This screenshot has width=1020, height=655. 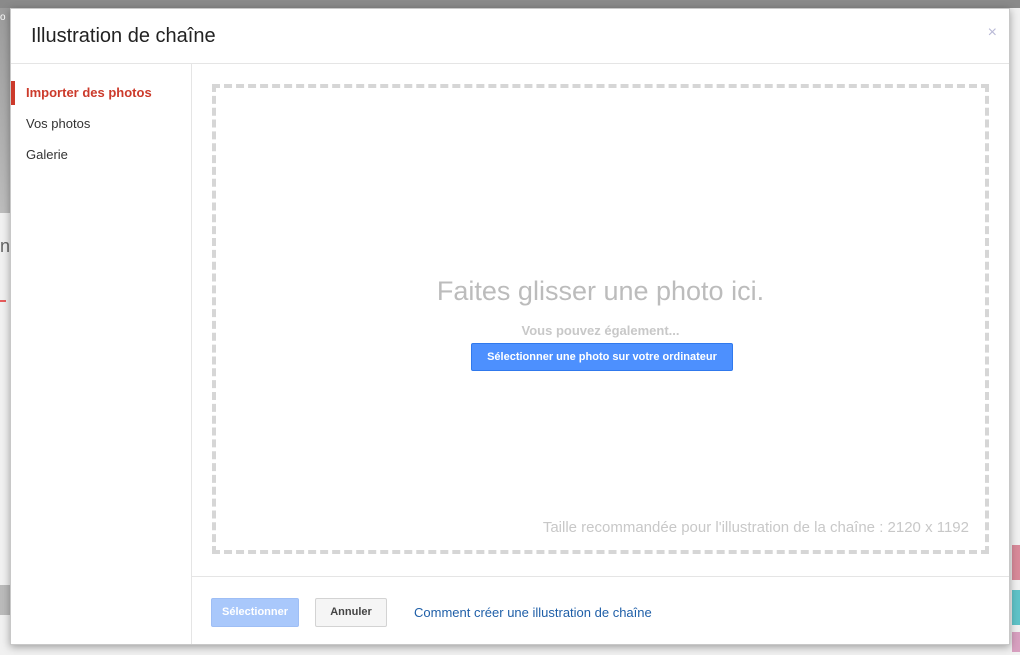 I want to click on cancel-button: Annuler, so click(x=351, y=612).